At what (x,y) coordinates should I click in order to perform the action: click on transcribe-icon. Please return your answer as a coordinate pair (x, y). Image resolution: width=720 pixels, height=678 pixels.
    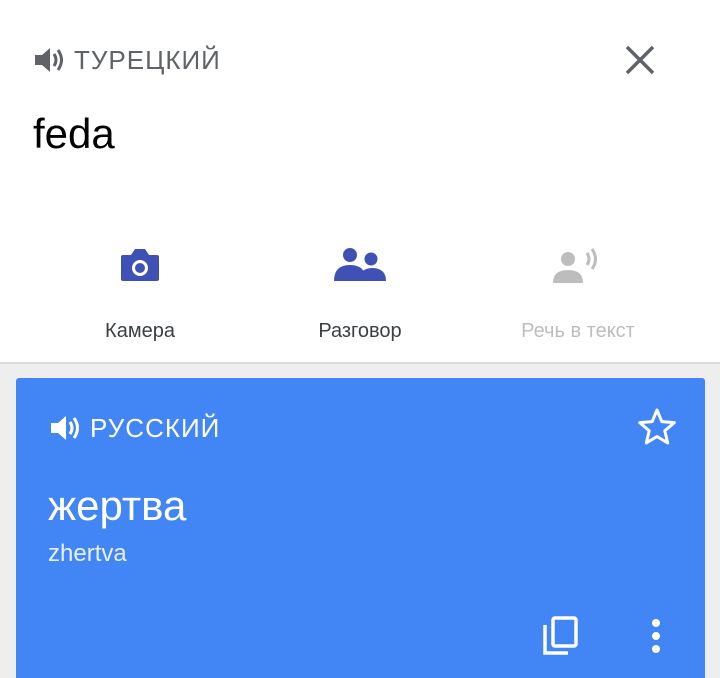
    Looking at the image, I should click on (575, 265).